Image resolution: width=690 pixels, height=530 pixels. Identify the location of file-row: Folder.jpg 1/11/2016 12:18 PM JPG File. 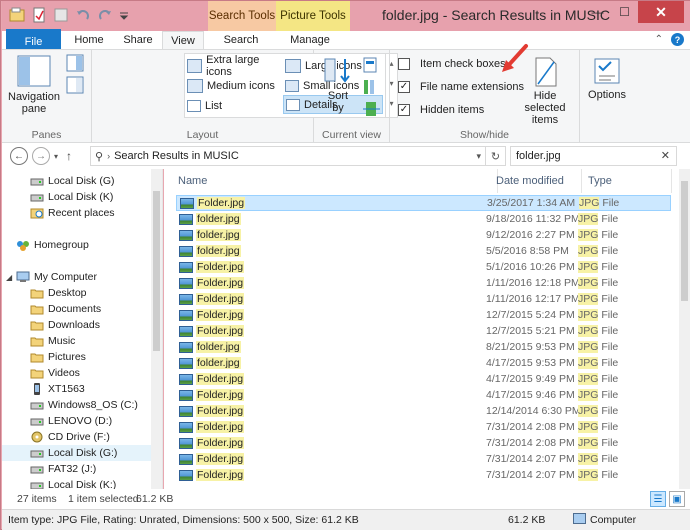
(423, 283).